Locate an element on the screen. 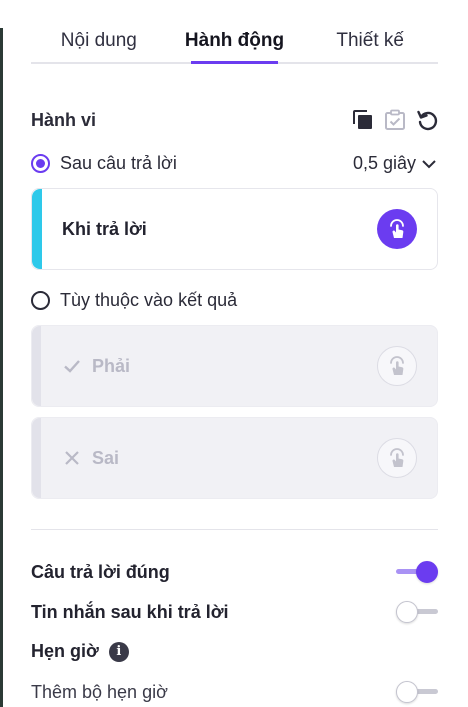 The image size is (468, 707). wrong-card-label: Sai is located at coordinates (90, 458).